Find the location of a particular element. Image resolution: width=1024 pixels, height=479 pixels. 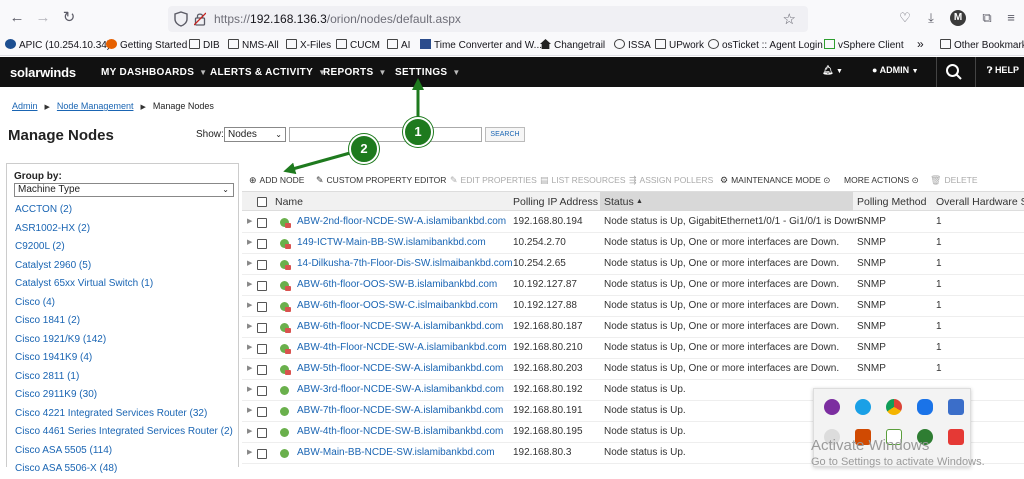

activate-windows-subtitle: Go to Settings to activate Windows. is located at coordinates (898, 462).